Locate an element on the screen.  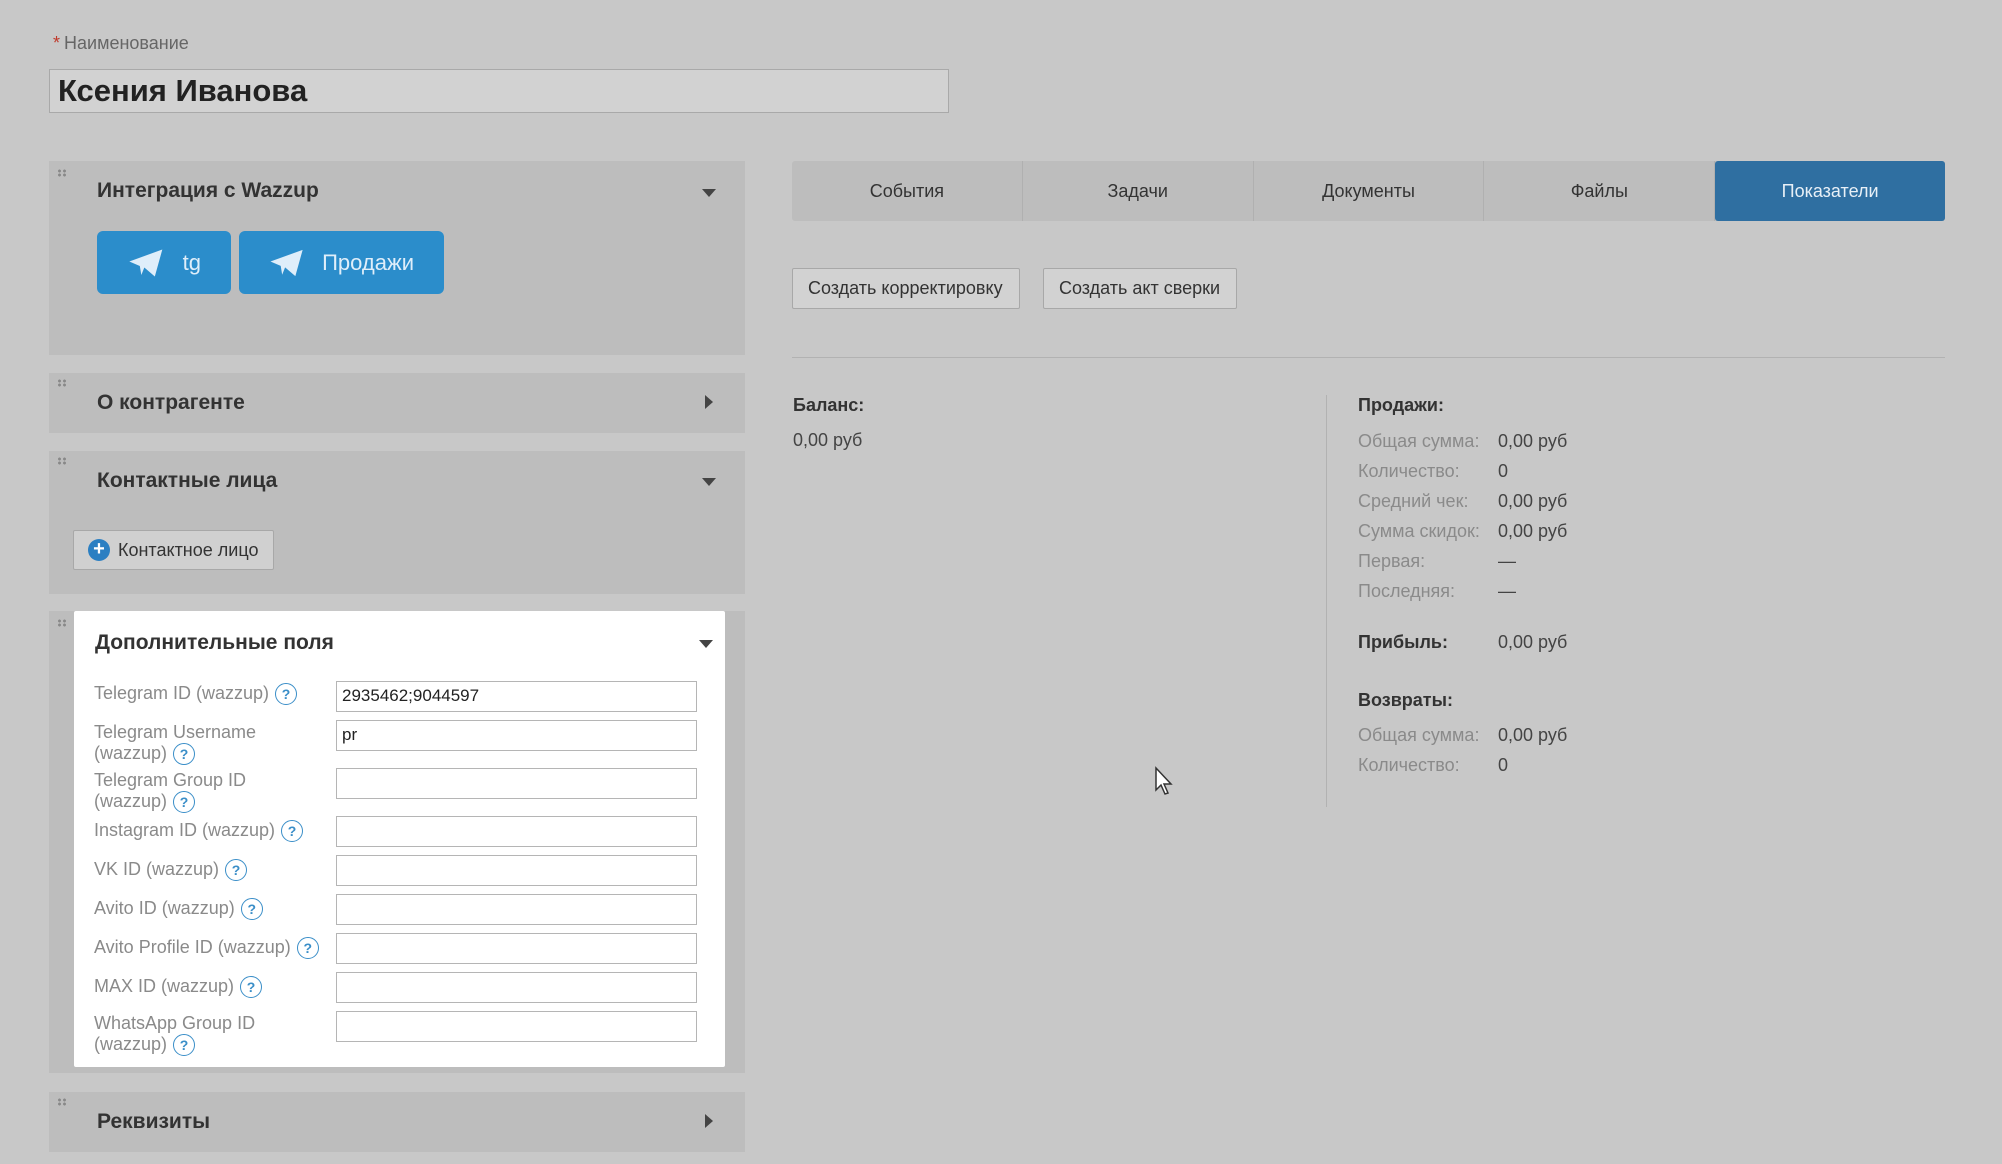
sales-count-label: Количество: is located at coordinates (1409, 471).